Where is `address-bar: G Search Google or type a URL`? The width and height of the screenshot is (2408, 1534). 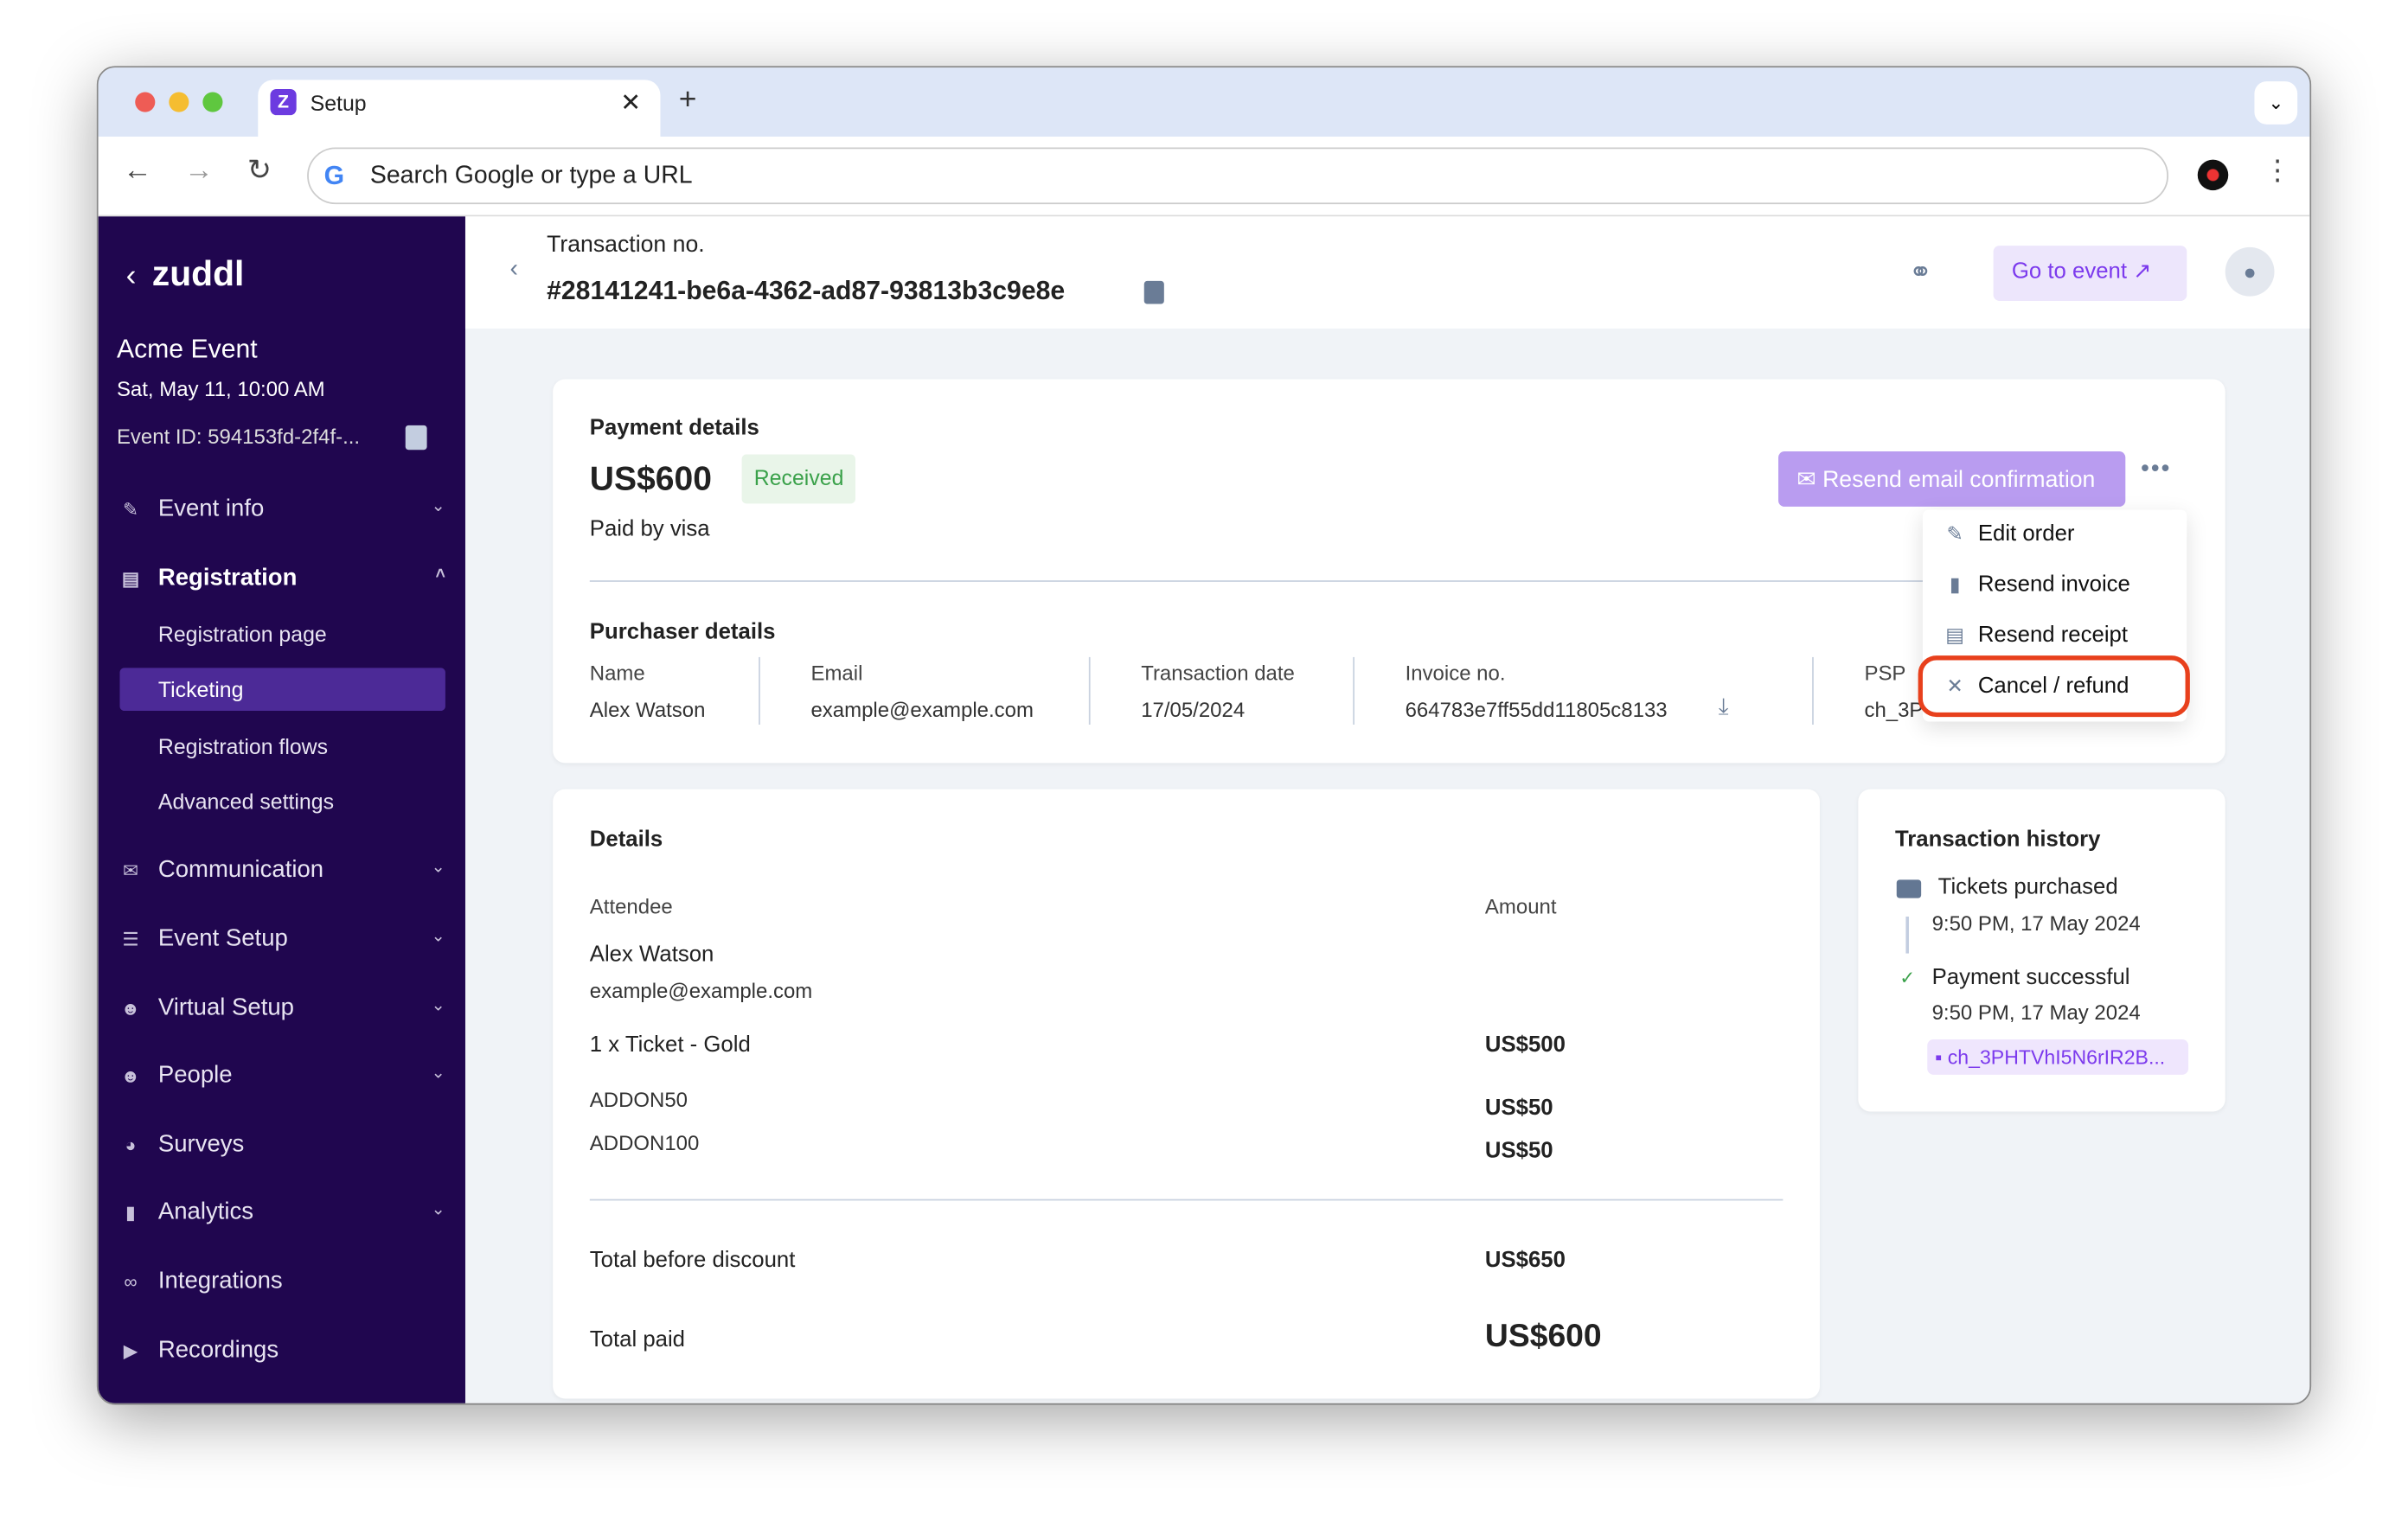 address-bar: G Search Google or type a URL is located at coordinates (1238, 176).